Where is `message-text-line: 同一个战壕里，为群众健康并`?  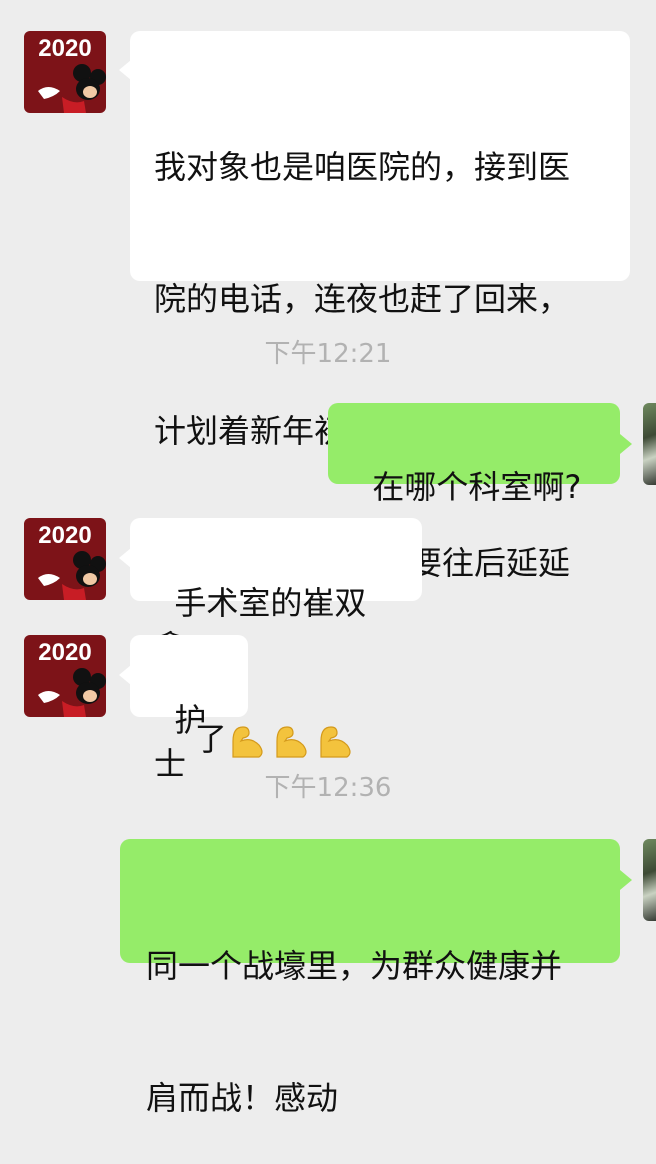 message-text-line: 同一个战壕里，为群众健康并 is located at coordinates (354, 966).